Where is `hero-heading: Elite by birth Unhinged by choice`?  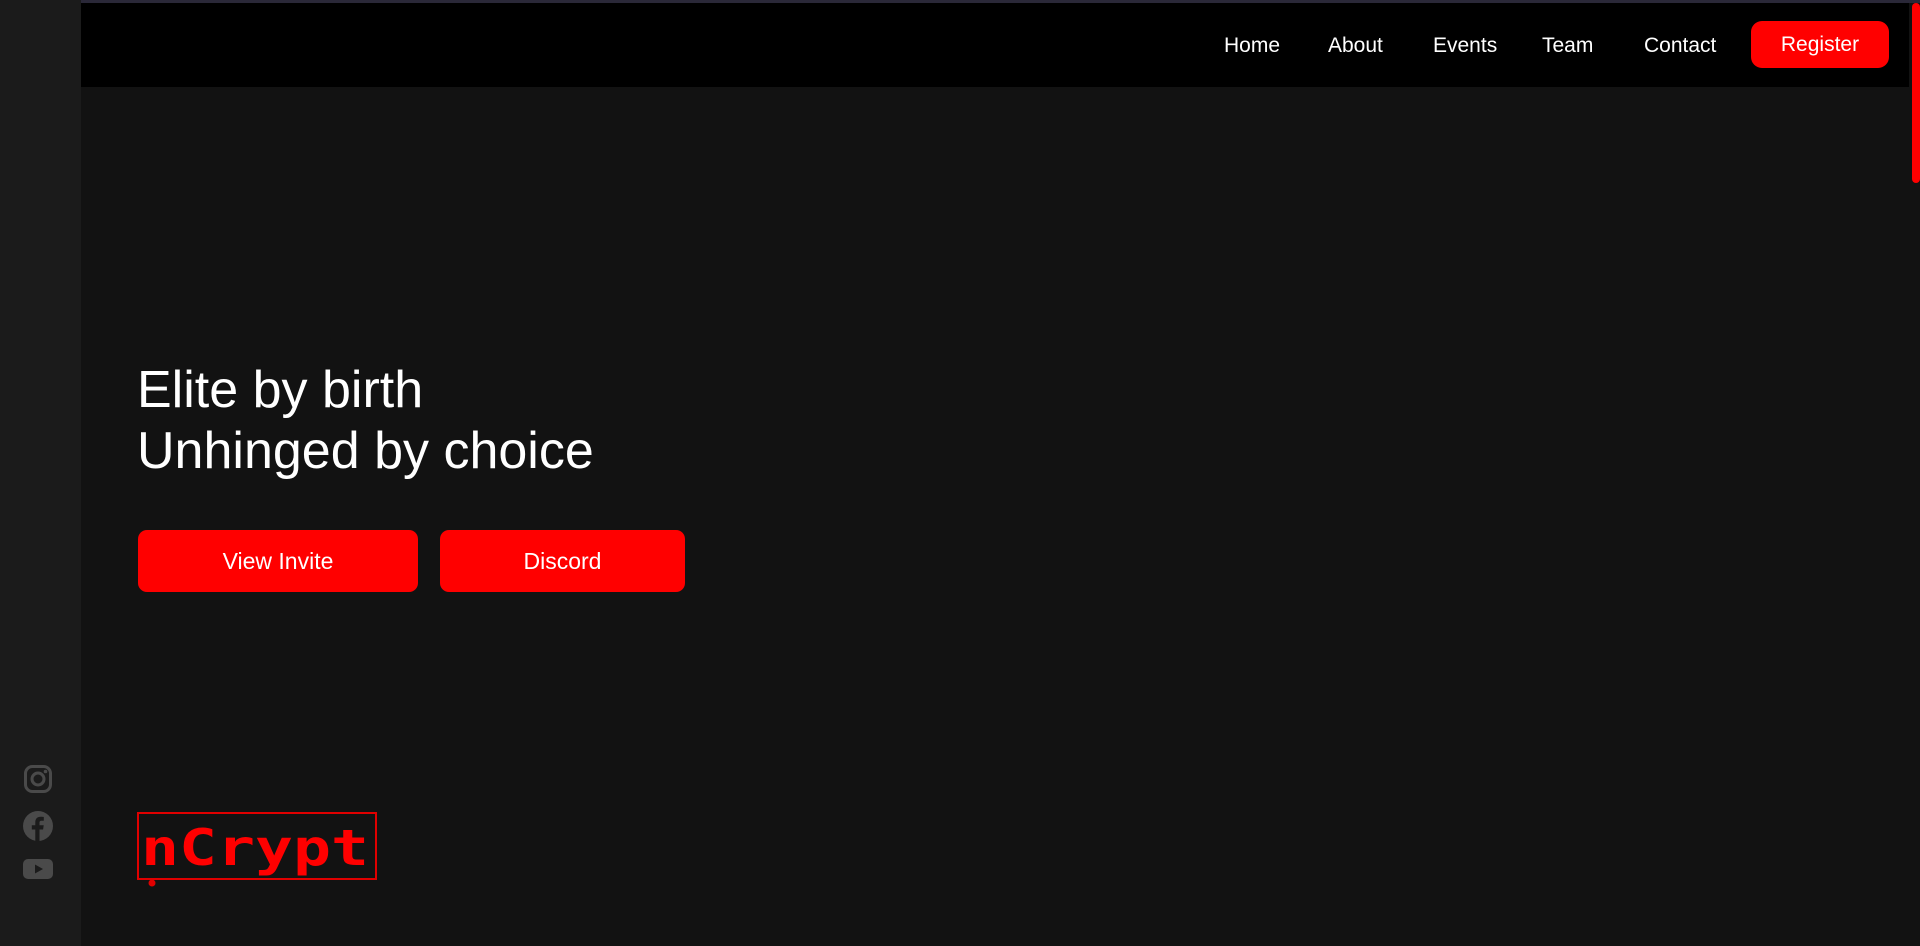
hero-heading: Elite by birth Unhinged by choice is located at coordinates (365, 421).